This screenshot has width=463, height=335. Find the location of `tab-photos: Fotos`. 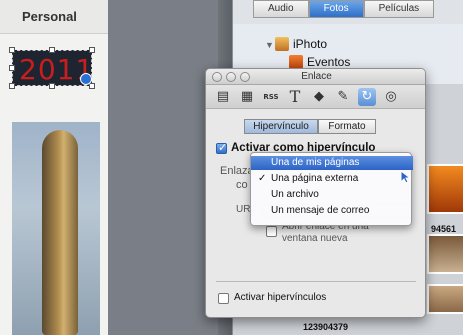

tab-photos: Fotos is located at coordinates (336, 9).